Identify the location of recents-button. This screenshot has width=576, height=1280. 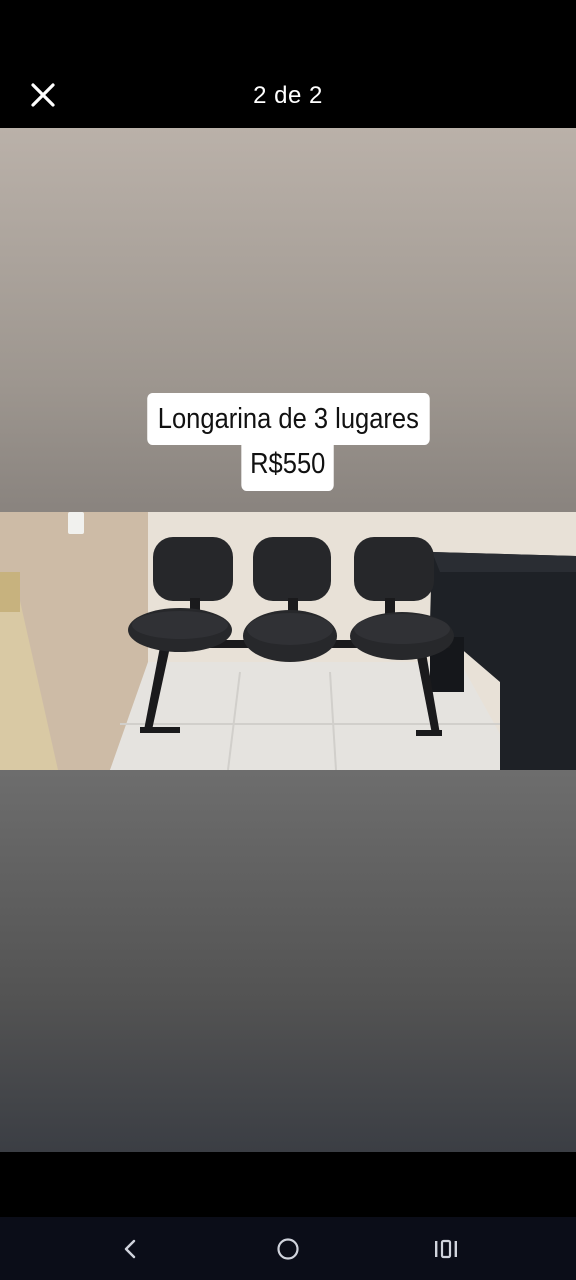
(446, 1249).